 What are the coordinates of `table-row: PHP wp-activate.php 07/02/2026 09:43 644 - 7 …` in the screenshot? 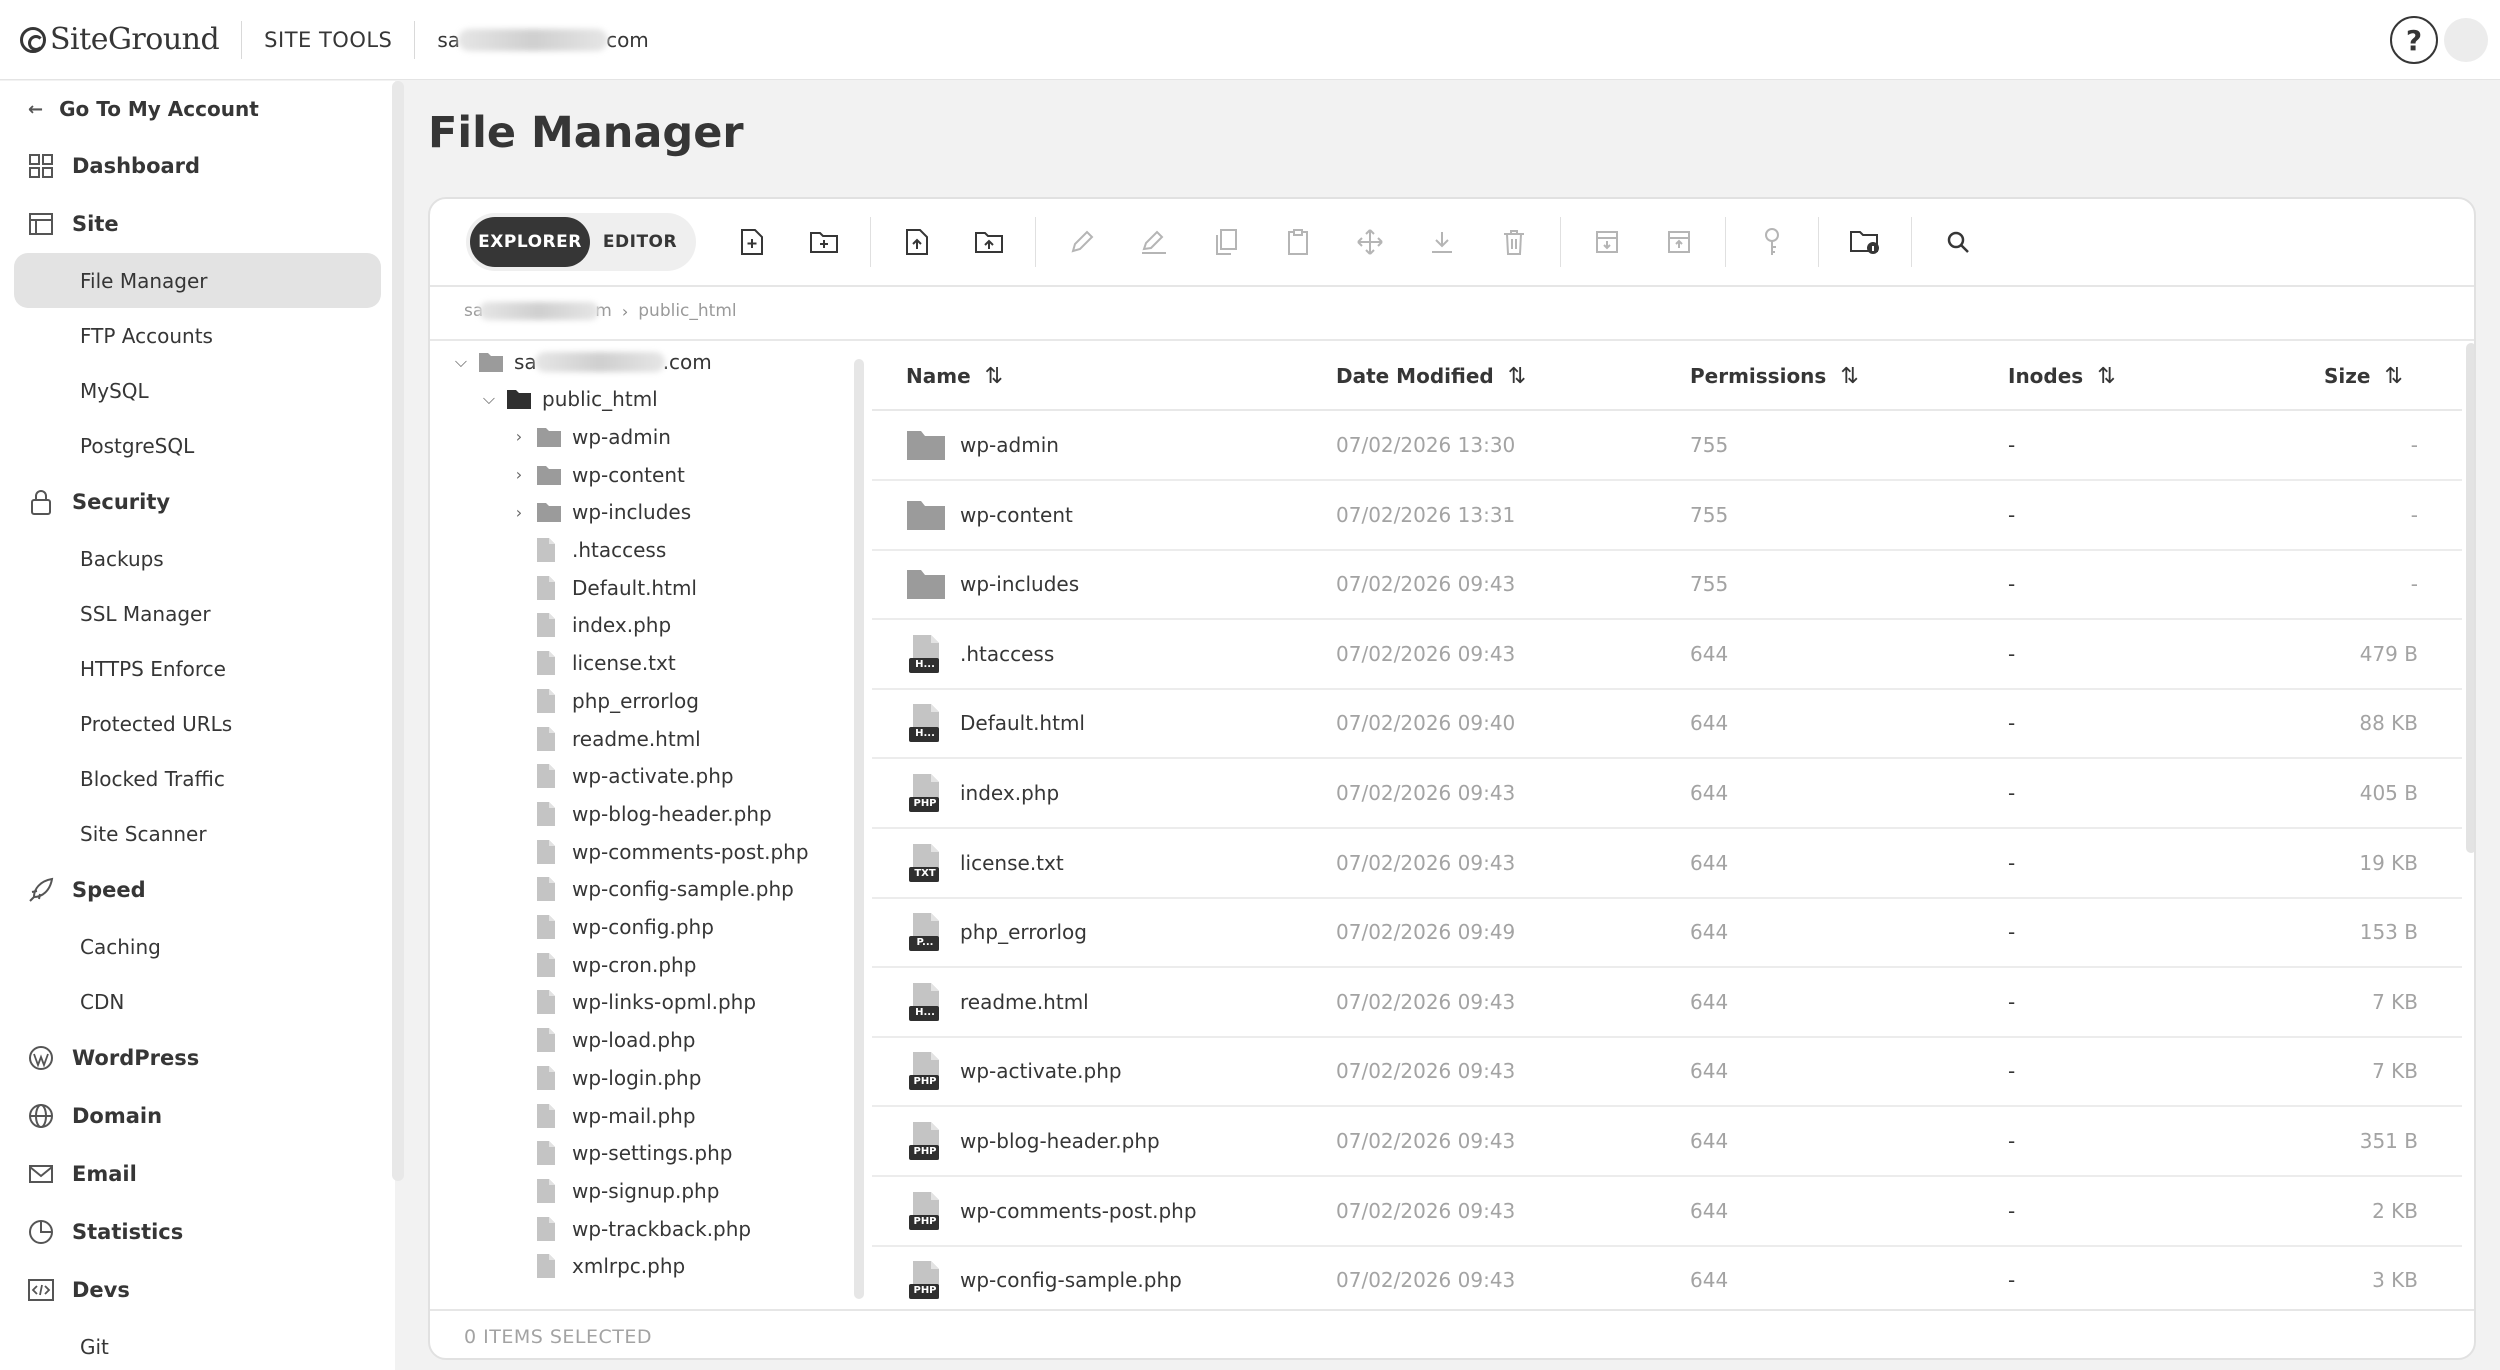 It's located at (1667, 1072).